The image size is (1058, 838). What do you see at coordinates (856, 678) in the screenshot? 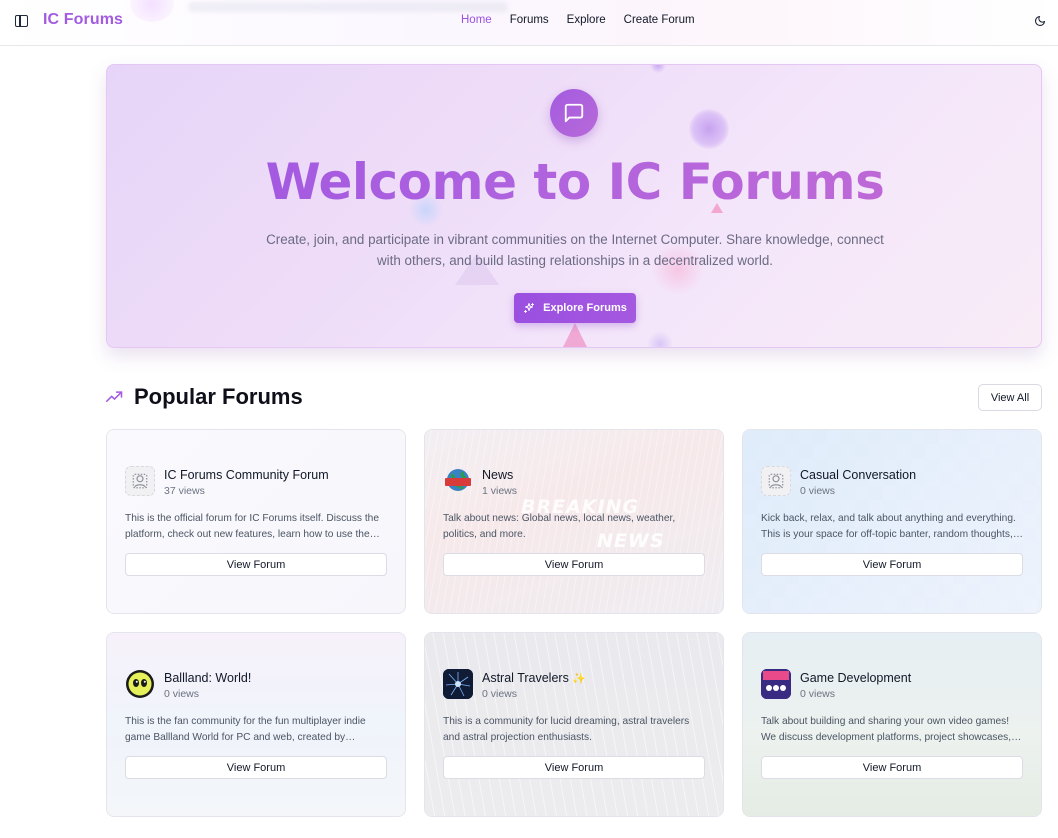
I see `forum-name: Game Development` at bounding box center [856, 678].